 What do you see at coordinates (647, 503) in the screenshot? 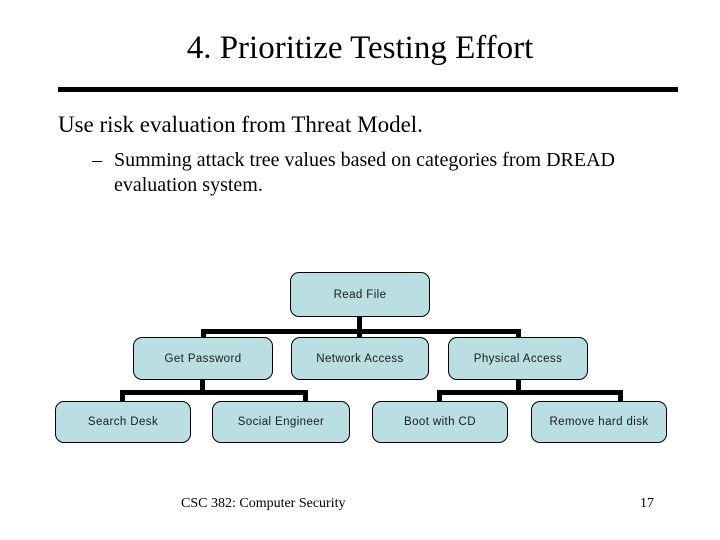
I see `footer-page-number: 17` at bounding box center [647, 503].